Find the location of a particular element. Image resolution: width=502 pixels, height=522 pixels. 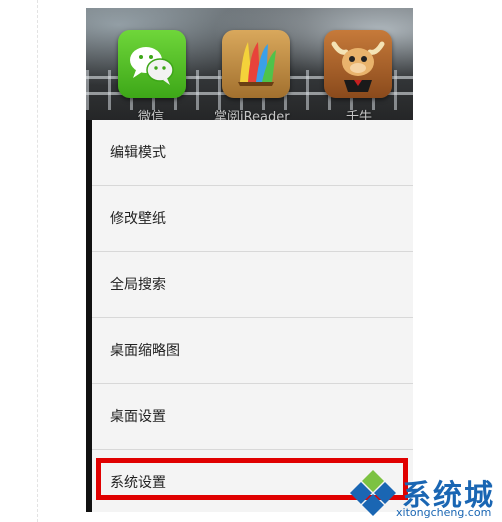

watermark-url: xitongcheng.com is located at coordinates (444, 512).